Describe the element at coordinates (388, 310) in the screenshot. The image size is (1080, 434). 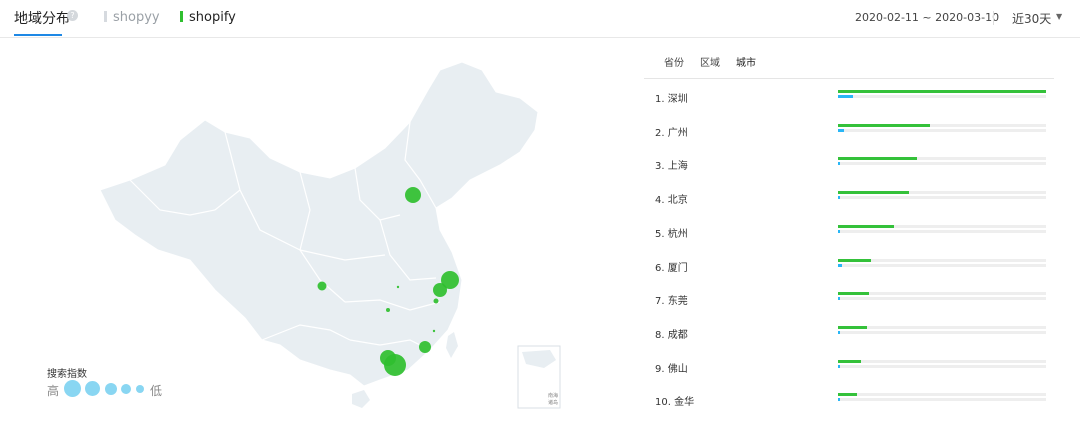
I see `bubble-changsha` at that location.